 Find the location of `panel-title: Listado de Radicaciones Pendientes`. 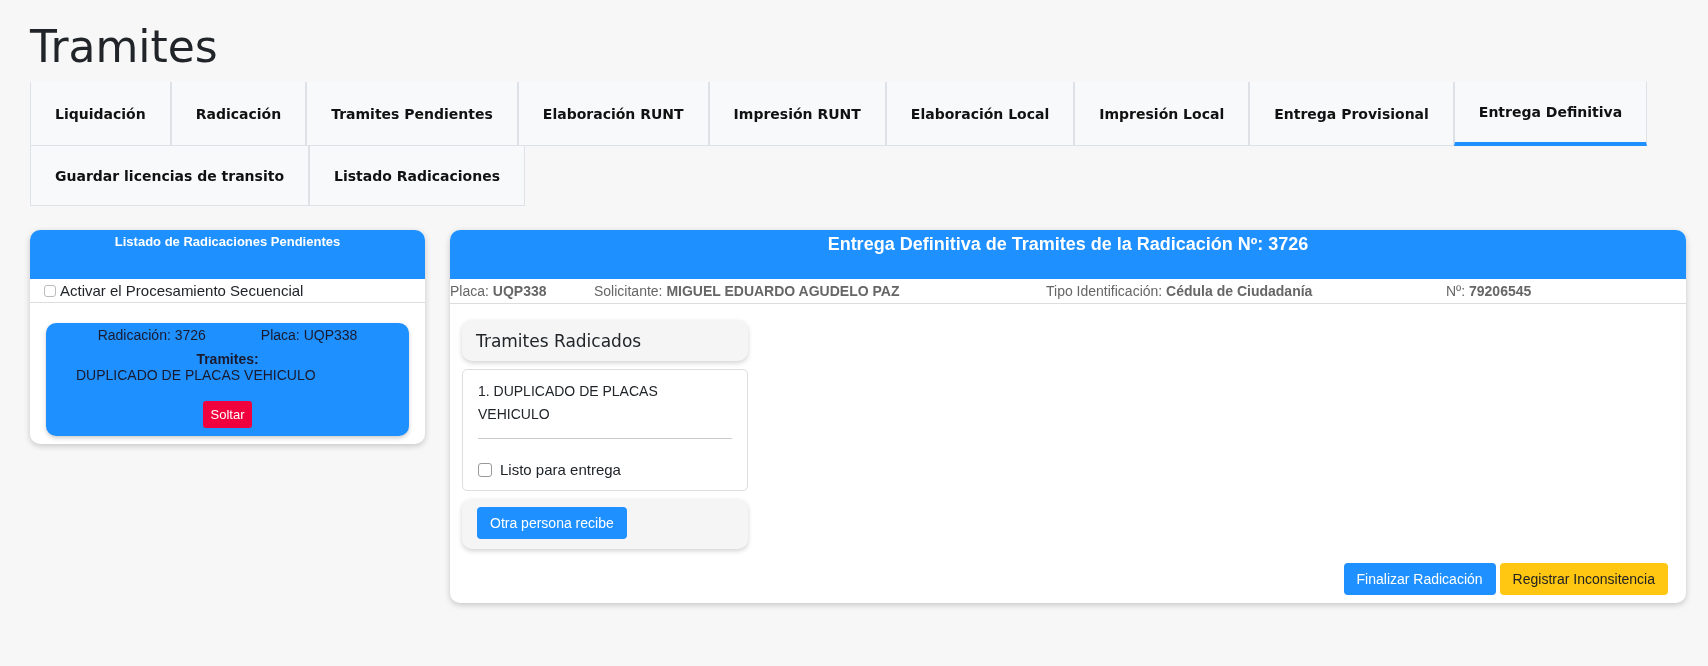

panel-title: Listado de Radicaciones Pendientes is located at coordinates (227, 241).